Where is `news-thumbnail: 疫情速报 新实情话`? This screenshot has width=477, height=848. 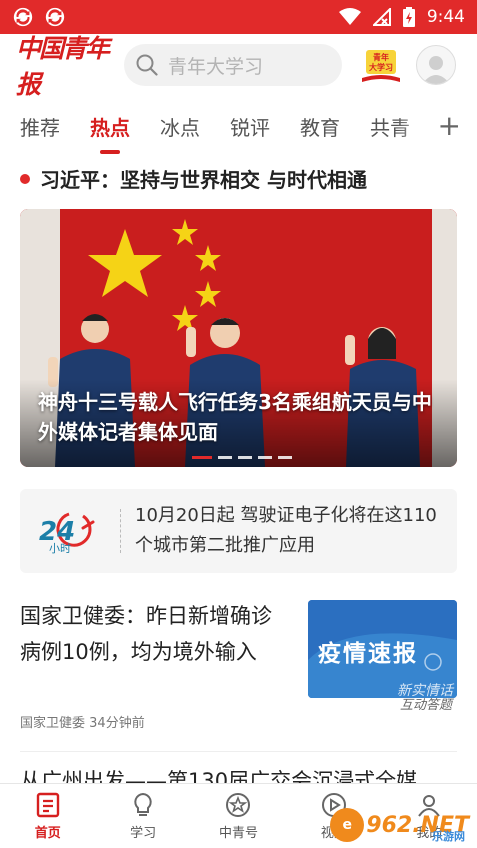 news-thumbnail: 疫情速报 新实情话 is located at coordinates (382, 649).